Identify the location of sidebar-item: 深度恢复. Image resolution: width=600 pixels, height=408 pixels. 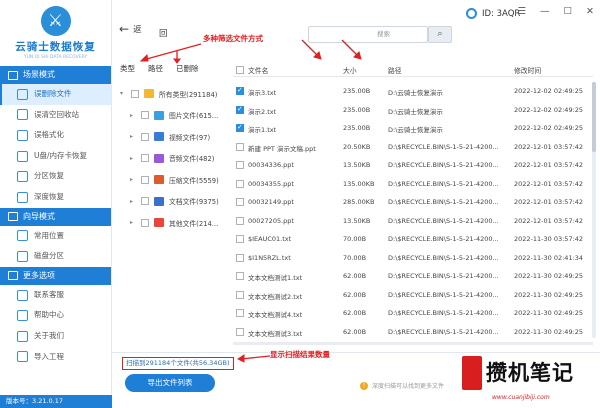
(55, 197).